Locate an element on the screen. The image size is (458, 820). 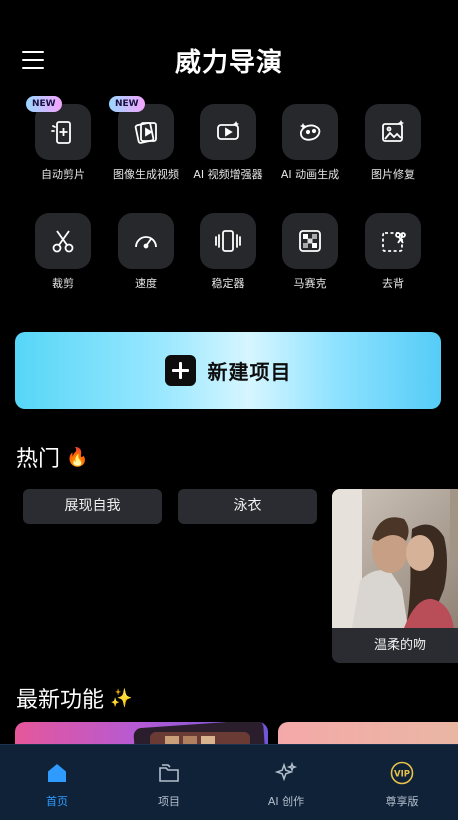
tab-home: 首页 is located at coordinates (57, 782).